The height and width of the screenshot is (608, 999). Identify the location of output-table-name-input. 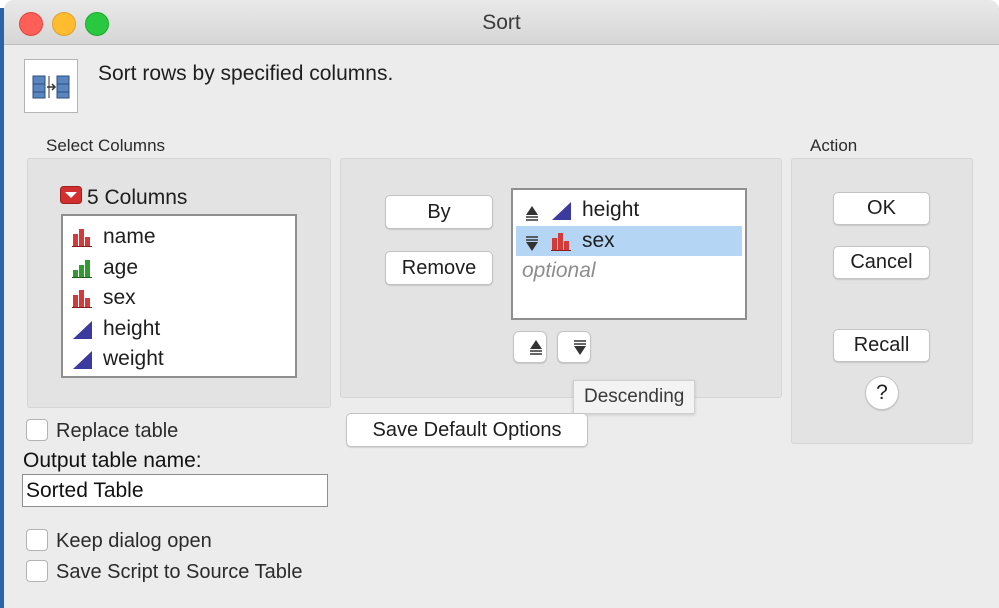
(175, 490).